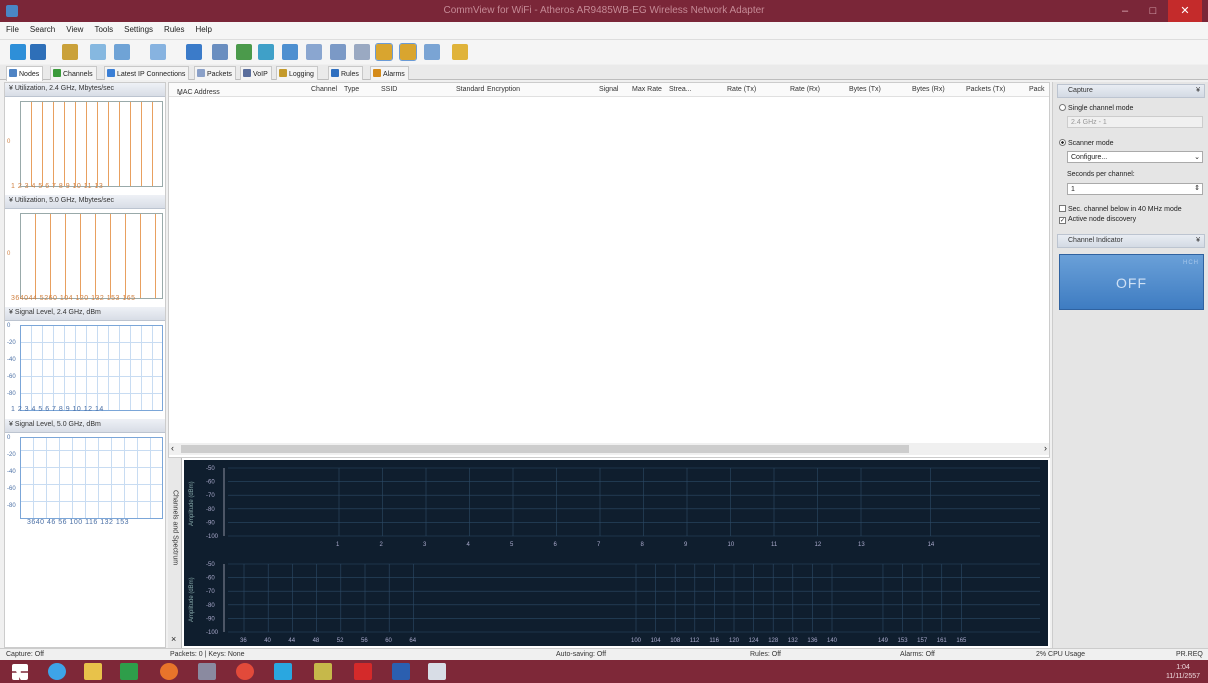 This screenshot has height=683, width=1208. I want to click on start-icon, so click(20, 672).